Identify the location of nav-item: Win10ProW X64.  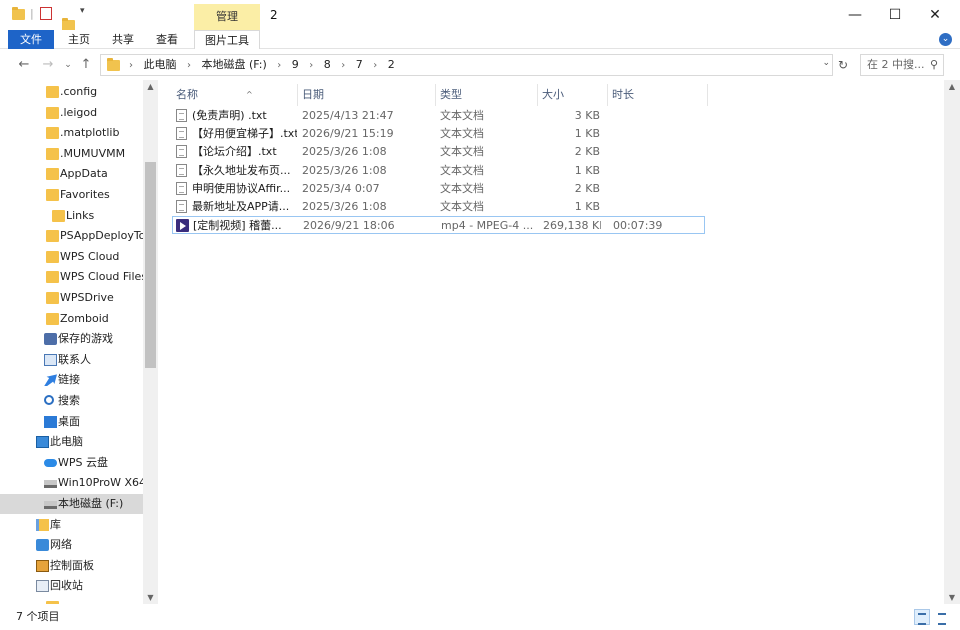
(71, 483).